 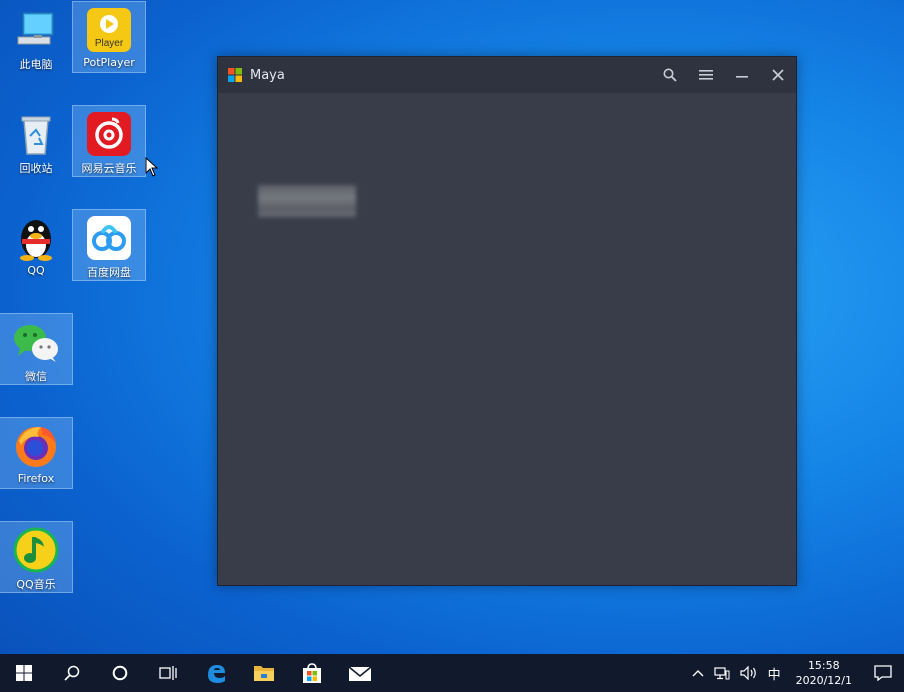 I want to click on clock-time: 15:58, so click(x=823, y=665).